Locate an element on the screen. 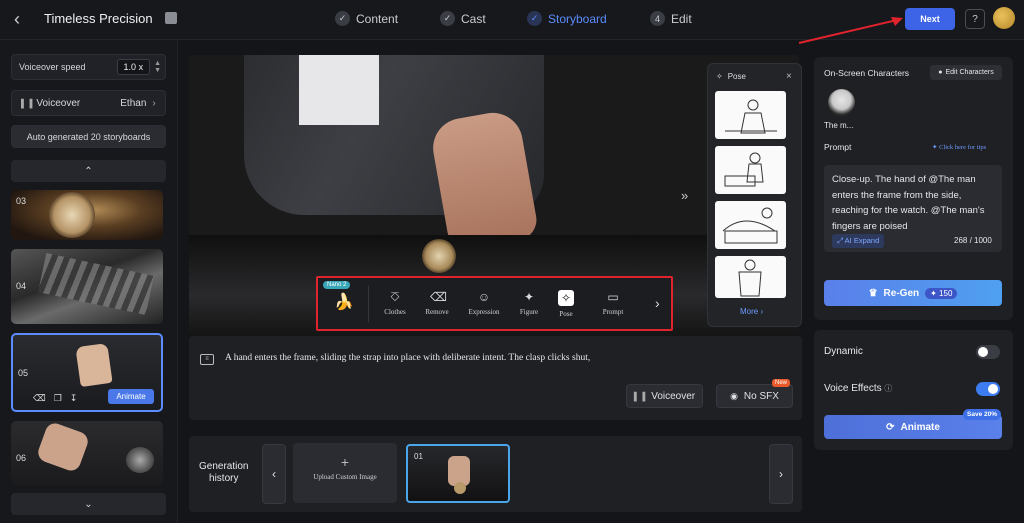 This screenshot has height=523, width=1024. annotation-arrow is located at coordinates (850, 30).